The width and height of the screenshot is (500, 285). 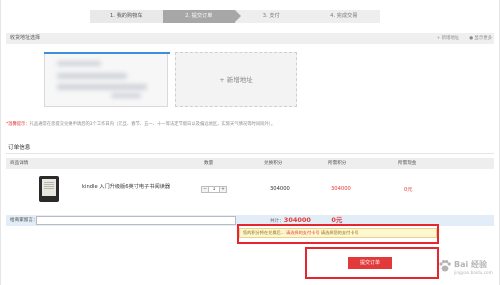 I want to click on step-submit-order: 2. 提交订单, so click(x=201, y=16).